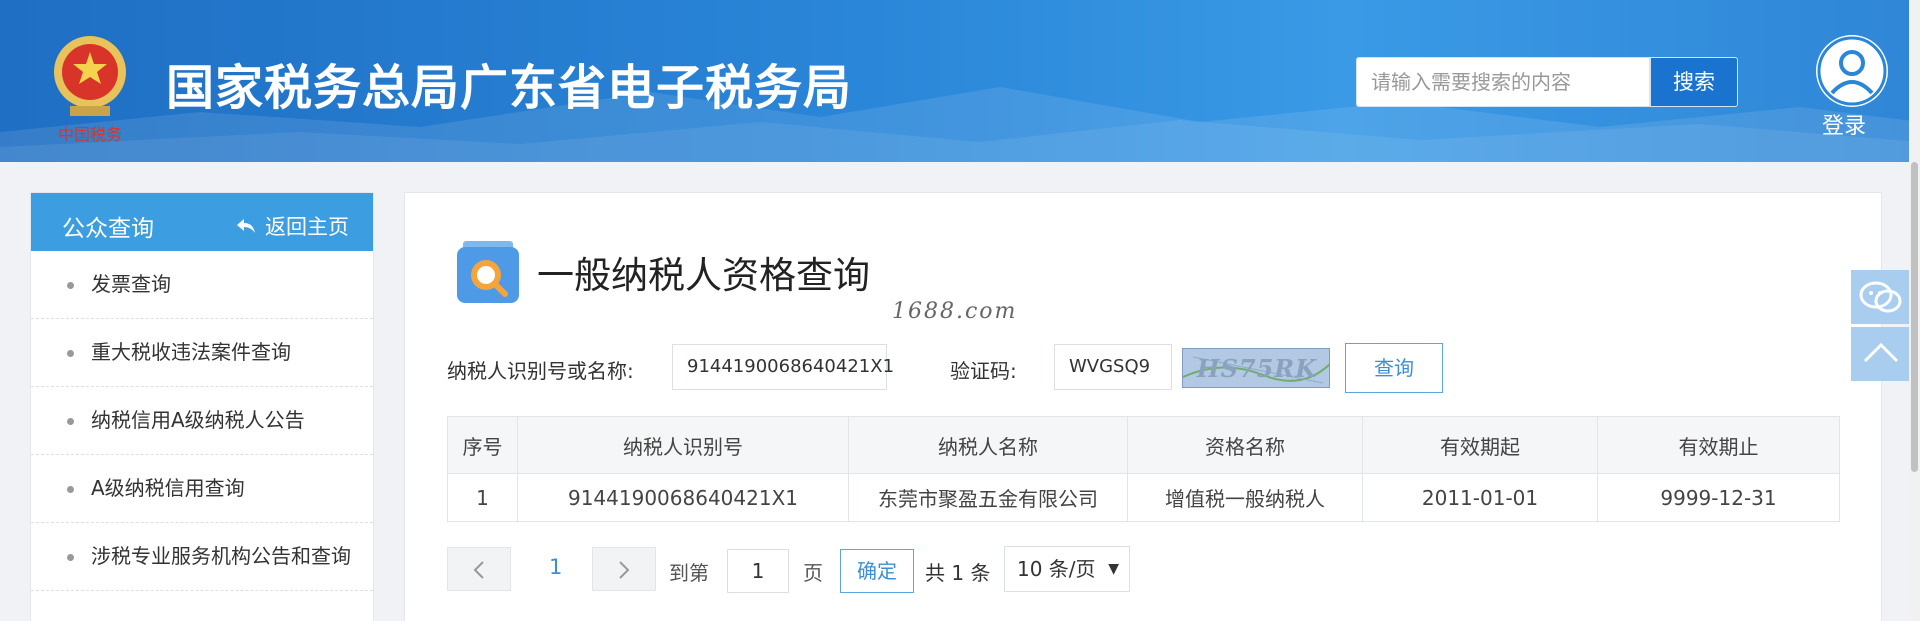 Image resolution: width=1920 pixels, height=621 pixels. Describe the element at coordinates (1844, 124) in the screenshot. I see `login-link: 登录` at that location.